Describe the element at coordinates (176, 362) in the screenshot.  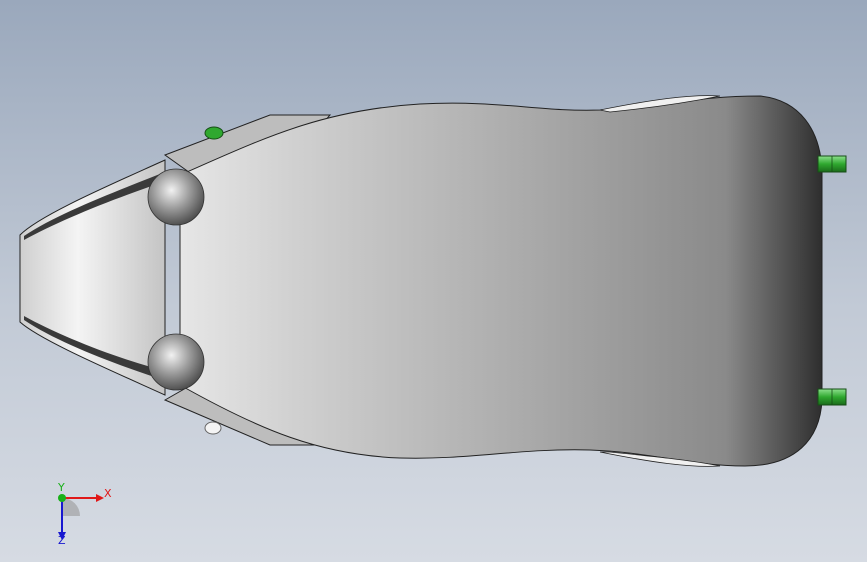
I see `lower-ball` at that location.